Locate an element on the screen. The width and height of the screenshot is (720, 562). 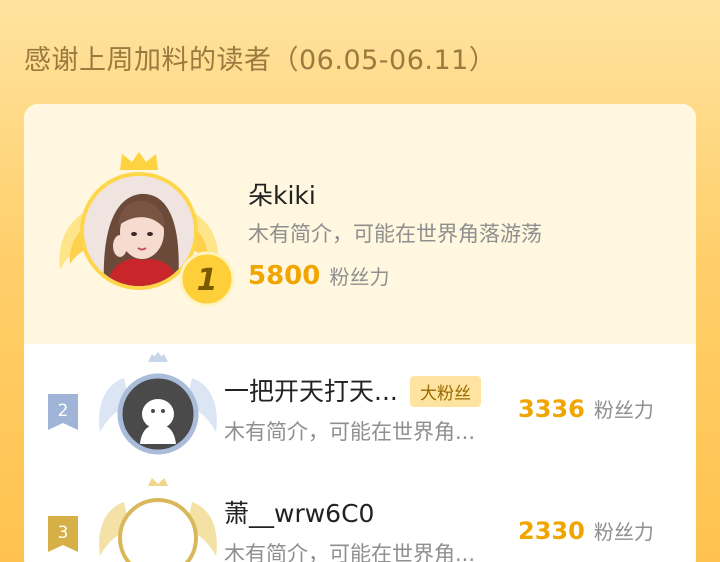
fan-power: 5800 粉丝力 is located at coordinates (318, 276).